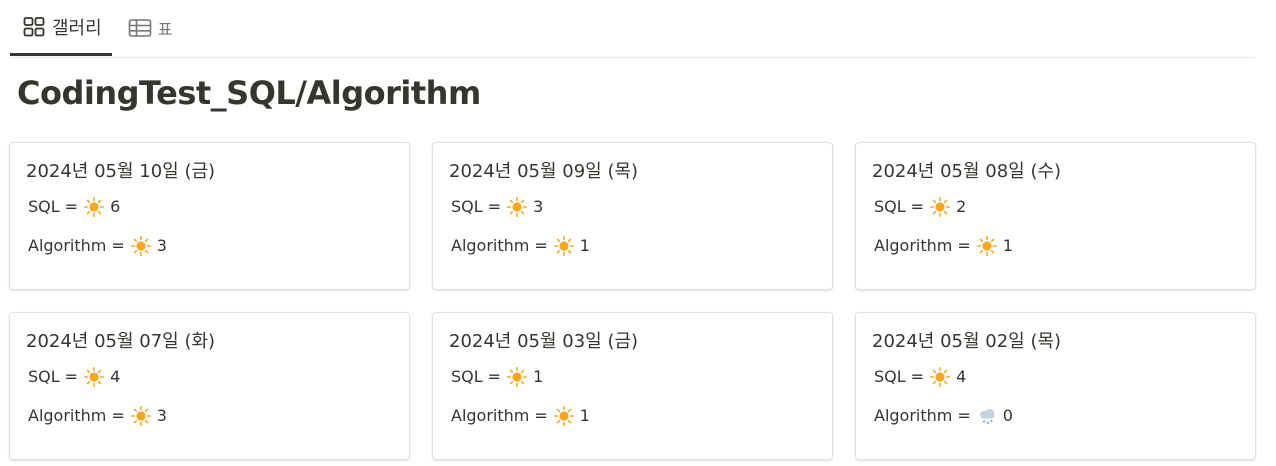 This screenshot has width=1276, height=466. I want to click on sql-property: SQL = 2, so click(1056, 207).